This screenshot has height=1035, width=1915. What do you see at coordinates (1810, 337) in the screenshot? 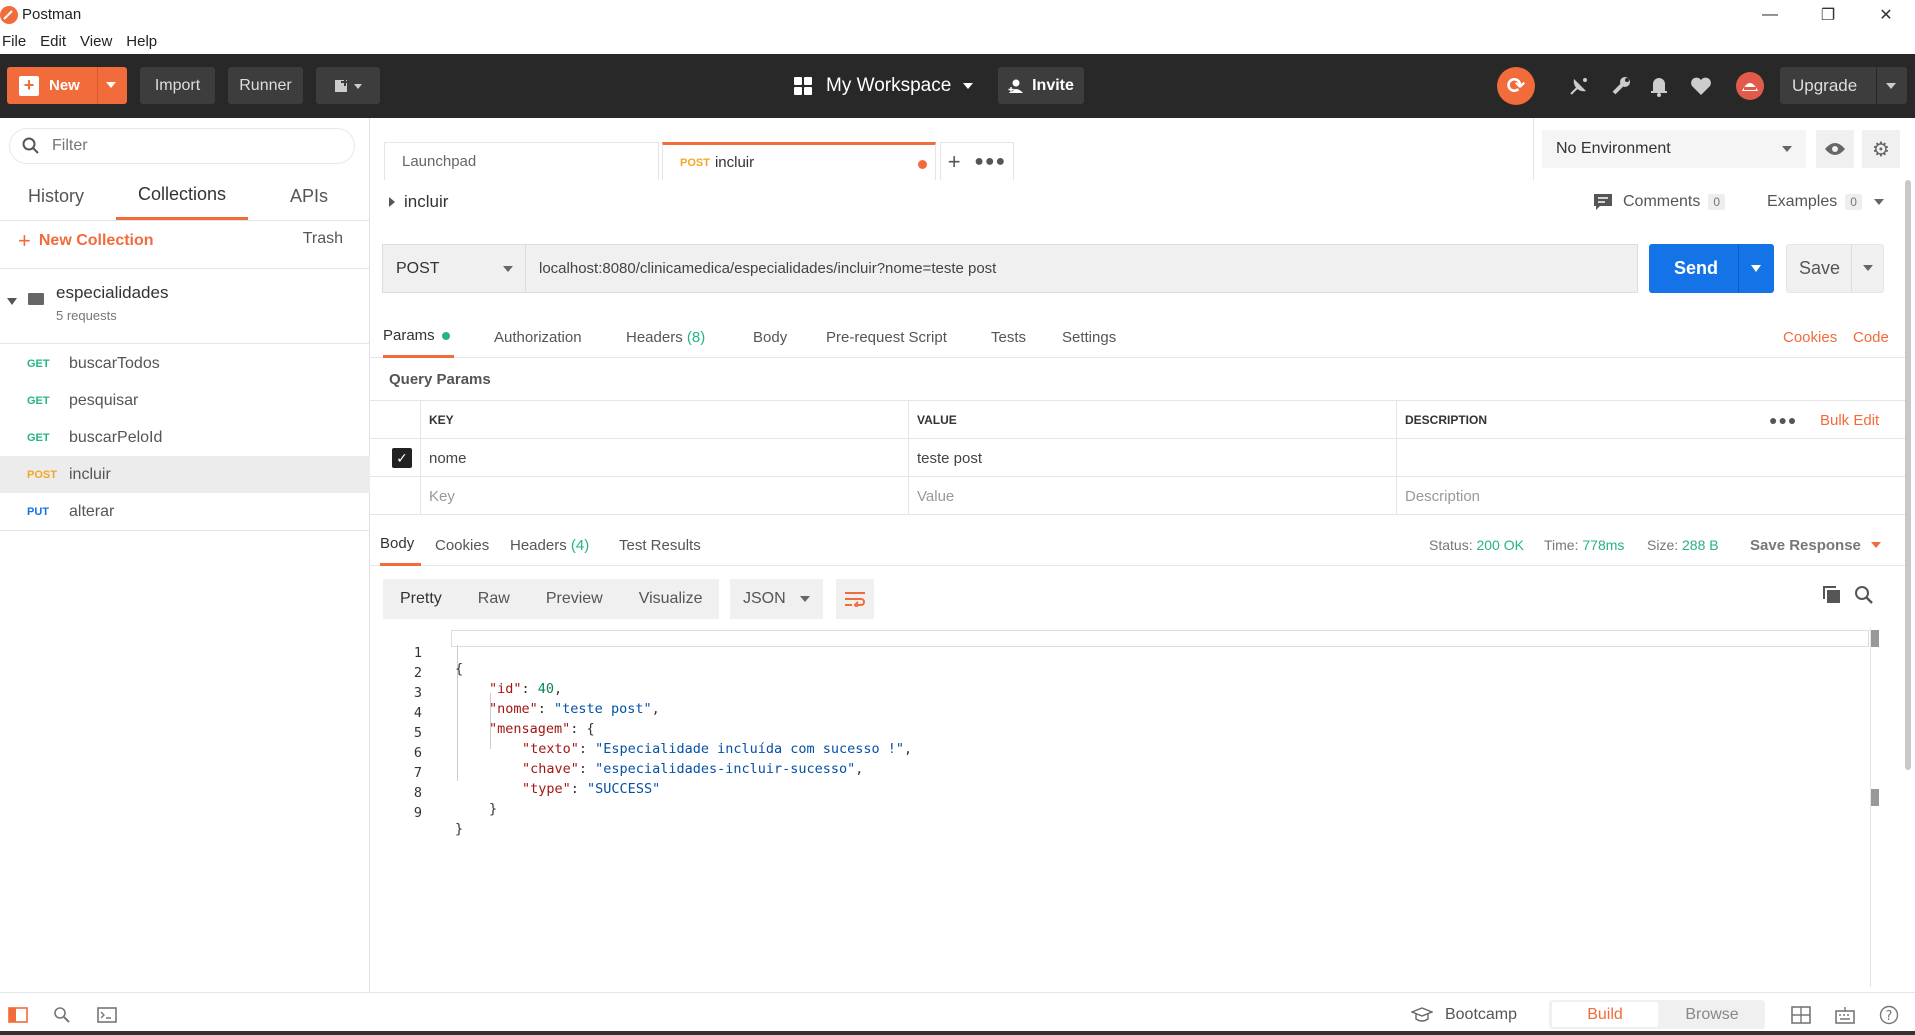
I see `cookies-link: Cookies` at bounding box center [1810, 337].